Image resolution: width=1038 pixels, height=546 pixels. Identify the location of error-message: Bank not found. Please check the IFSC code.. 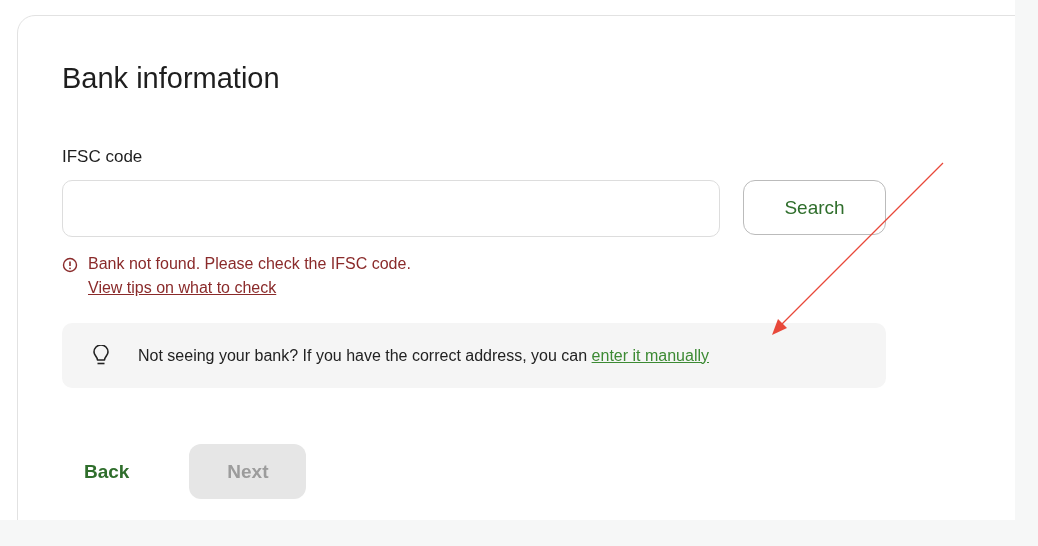
(249, 264).